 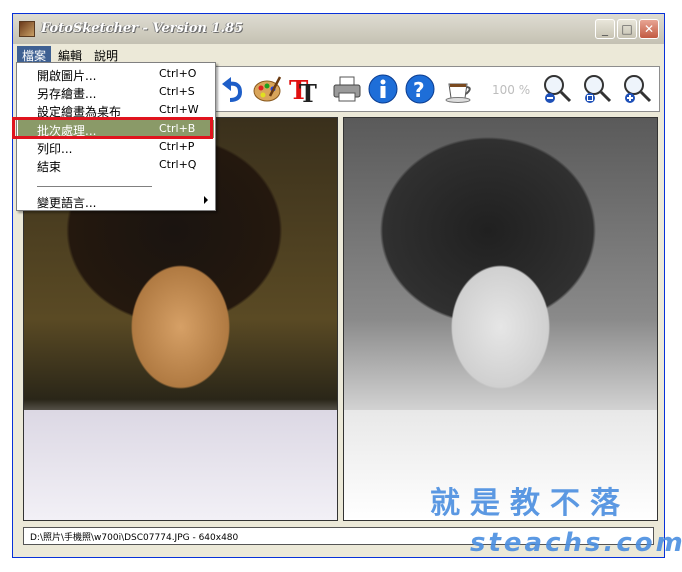 I want to click on menu-item-open-image: 開啟圖片... Ctrl+O, so click(x=116, y=74).